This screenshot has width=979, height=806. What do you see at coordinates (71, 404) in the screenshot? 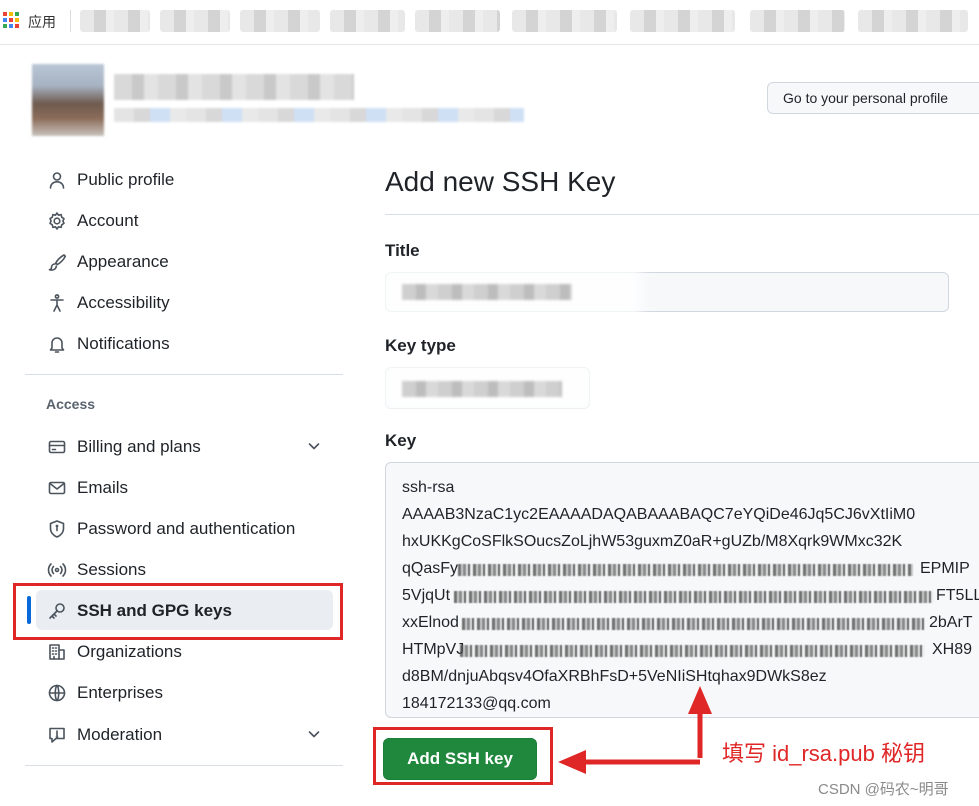
I see `sidebar-section-access: Access` at bounding box center [71, 404].